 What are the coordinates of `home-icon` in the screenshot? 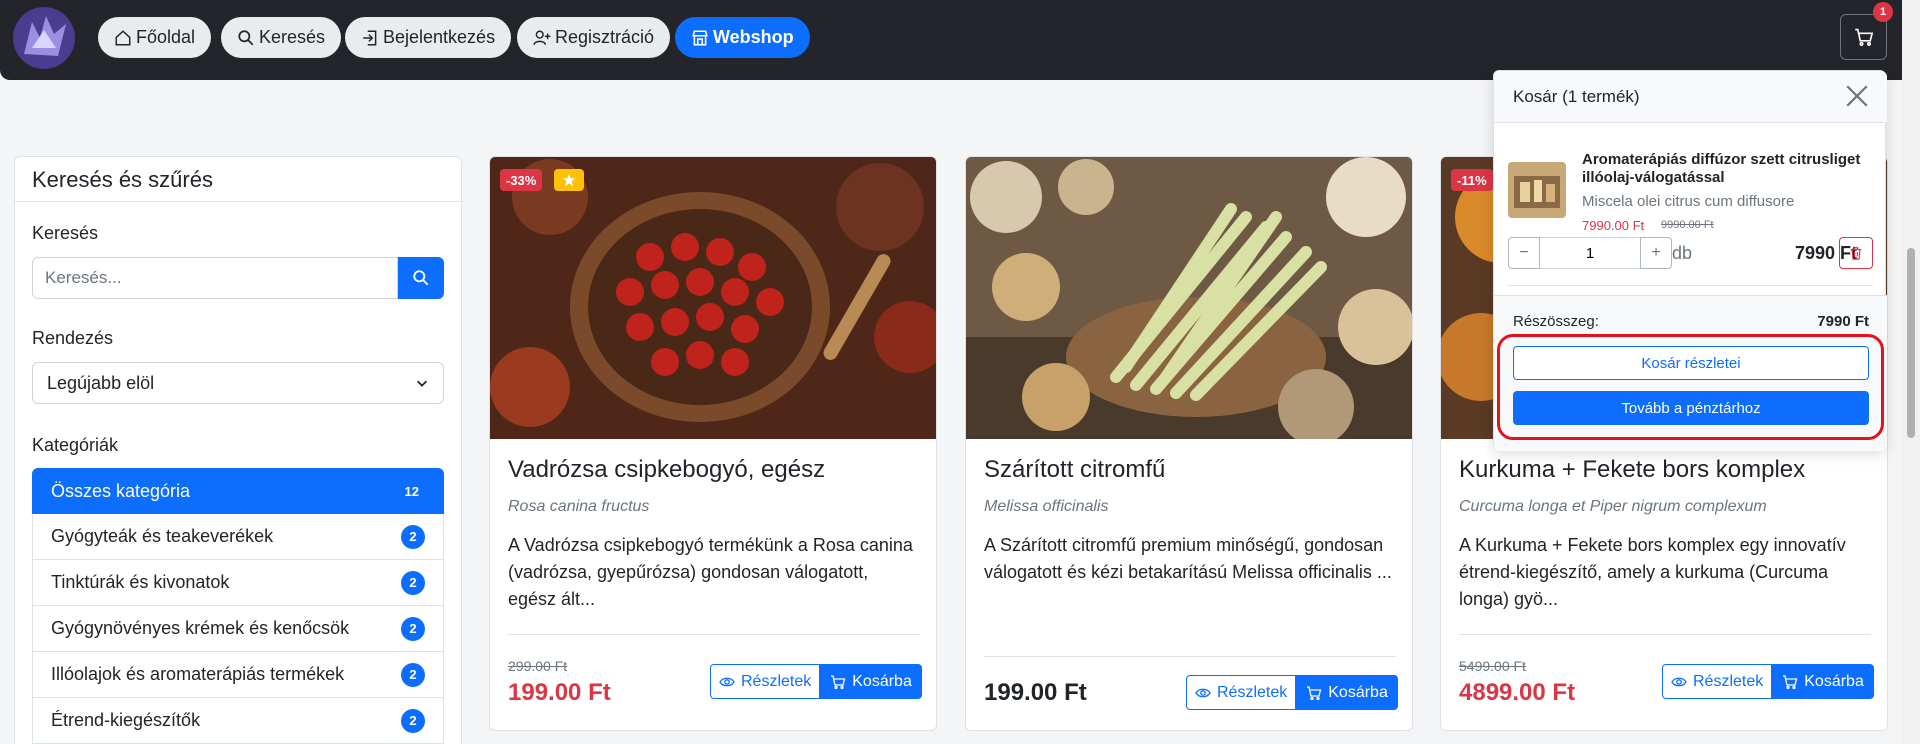 It's located at (123, 37).